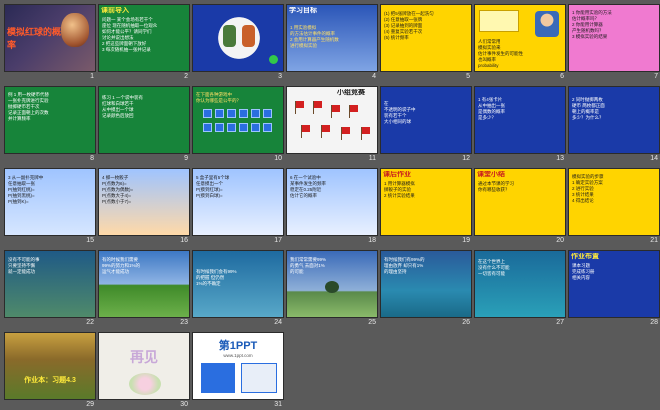  I want to click on action-button-icon, so click(273, 59).